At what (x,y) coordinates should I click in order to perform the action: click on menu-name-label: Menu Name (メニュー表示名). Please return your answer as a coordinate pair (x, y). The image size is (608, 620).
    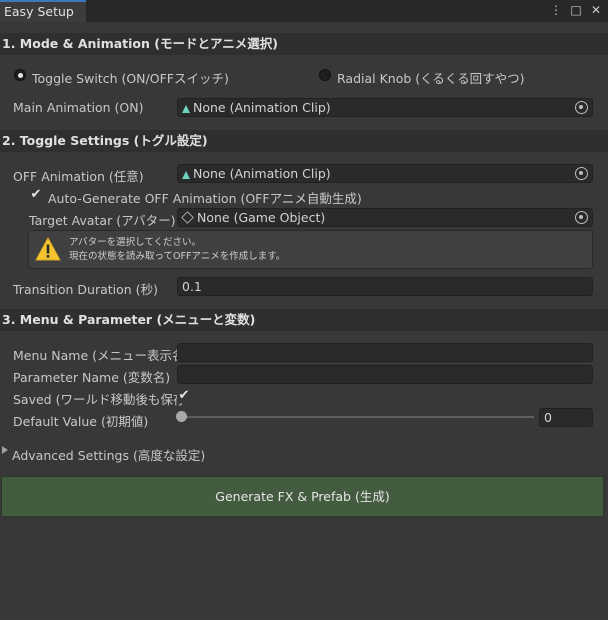
    Looking at the image, I should click on (101, 355).